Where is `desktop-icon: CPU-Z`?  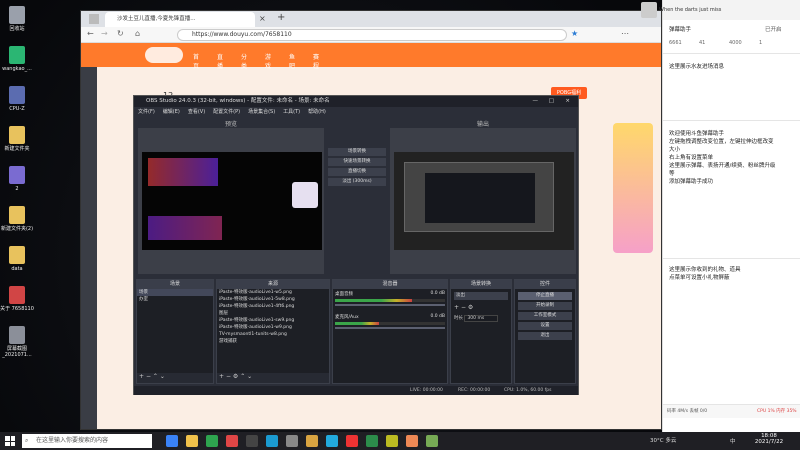 desktop-icon: CPU-Z is located at coordinates (17, 99).